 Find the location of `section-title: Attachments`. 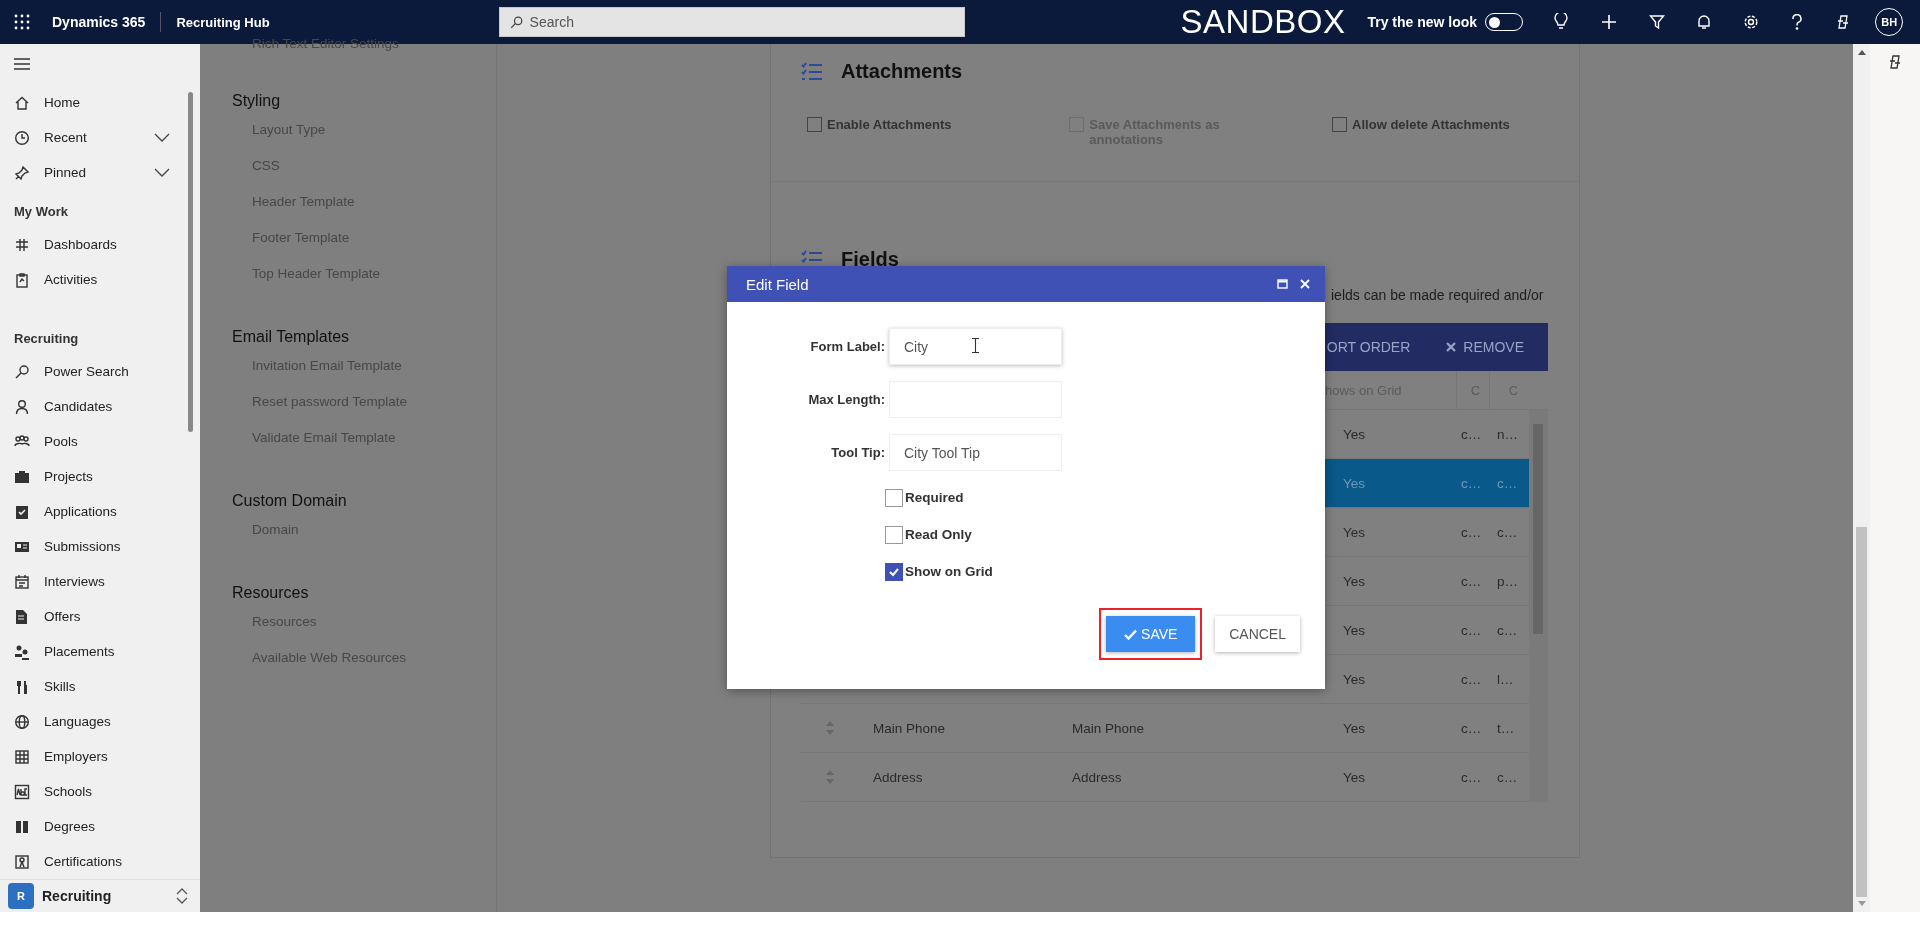

section-title: Attachments is located at coordinates (902, 71).